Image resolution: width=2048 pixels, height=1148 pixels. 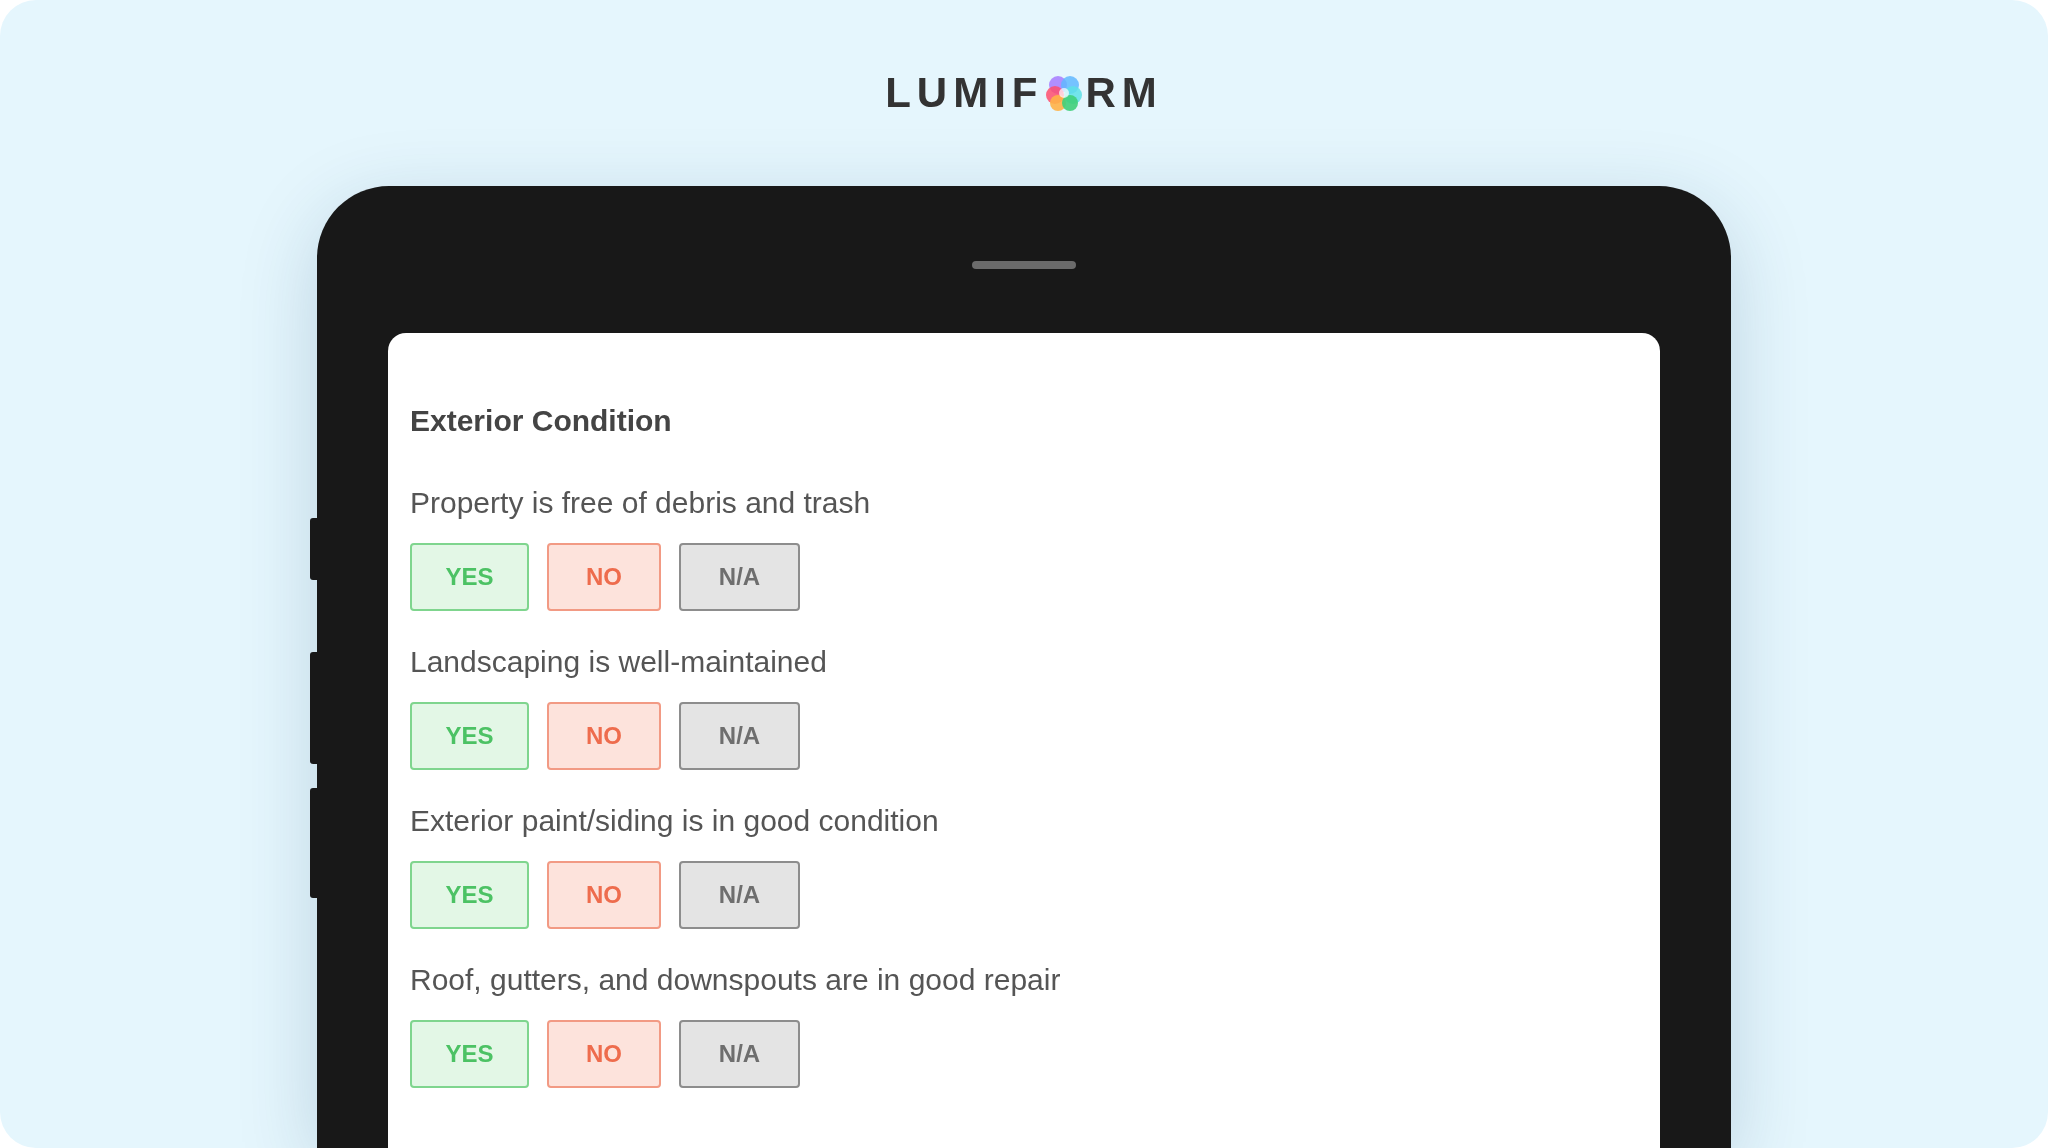 What do you see at coordinates (736, 980) in the screenshot?
I see `question-text: Roof, gutters, and downspouts are in good repair` at bounding box center [736, 980].